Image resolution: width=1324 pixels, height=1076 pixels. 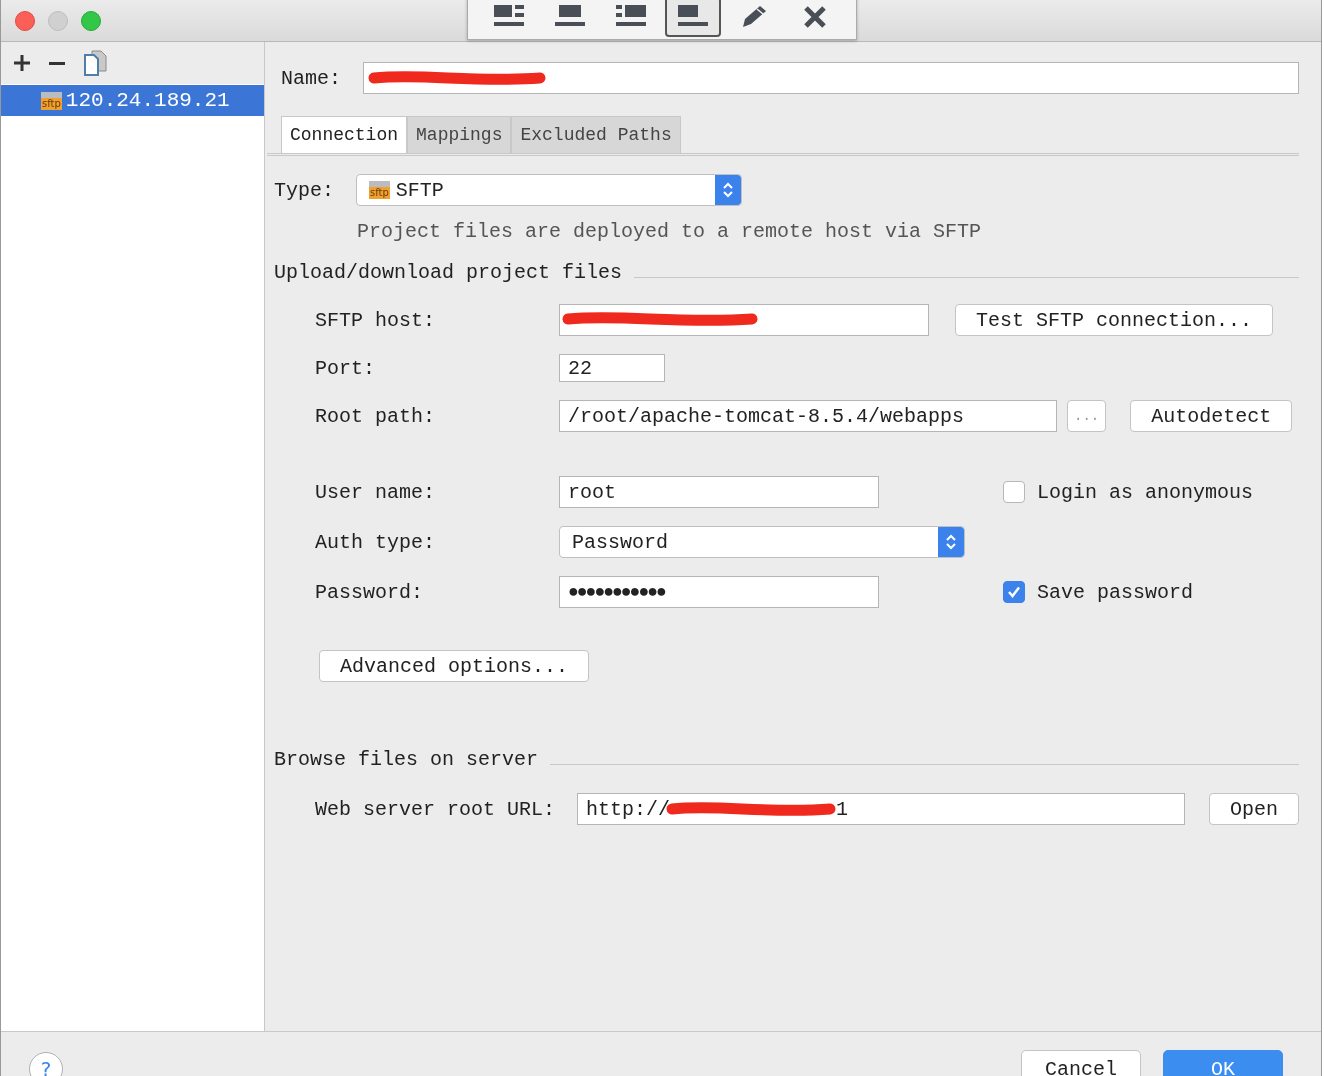 I want to click on close-window-button, so click(x=25, y=20).